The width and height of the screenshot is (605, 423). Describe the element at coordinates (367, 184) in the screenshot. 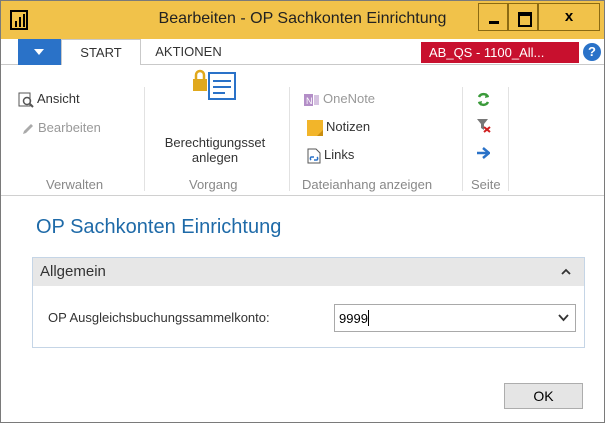

I see `group-label-dateianhang: Dateianhang anzeigen` at that location.